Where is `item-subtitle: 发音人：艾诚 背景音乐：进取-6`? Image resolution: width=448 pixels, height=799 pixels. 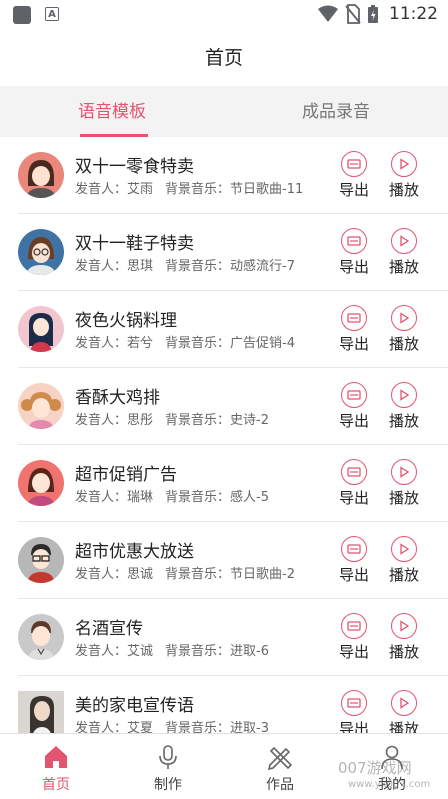
item-subtitle: 发音人：艾诚 背景音乐：进取-6 is located at coordinates (172, 649).